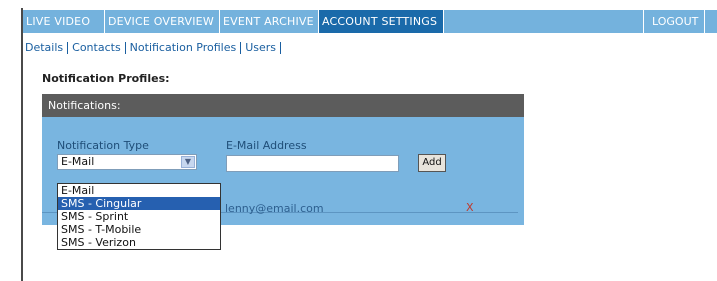 The image size is (717, 281). What do you see at coordinates (162, 21) in the screenshot?
I see `tab-device-overview: DEVICE OVERVIEW` at bounding box center [162, 21].